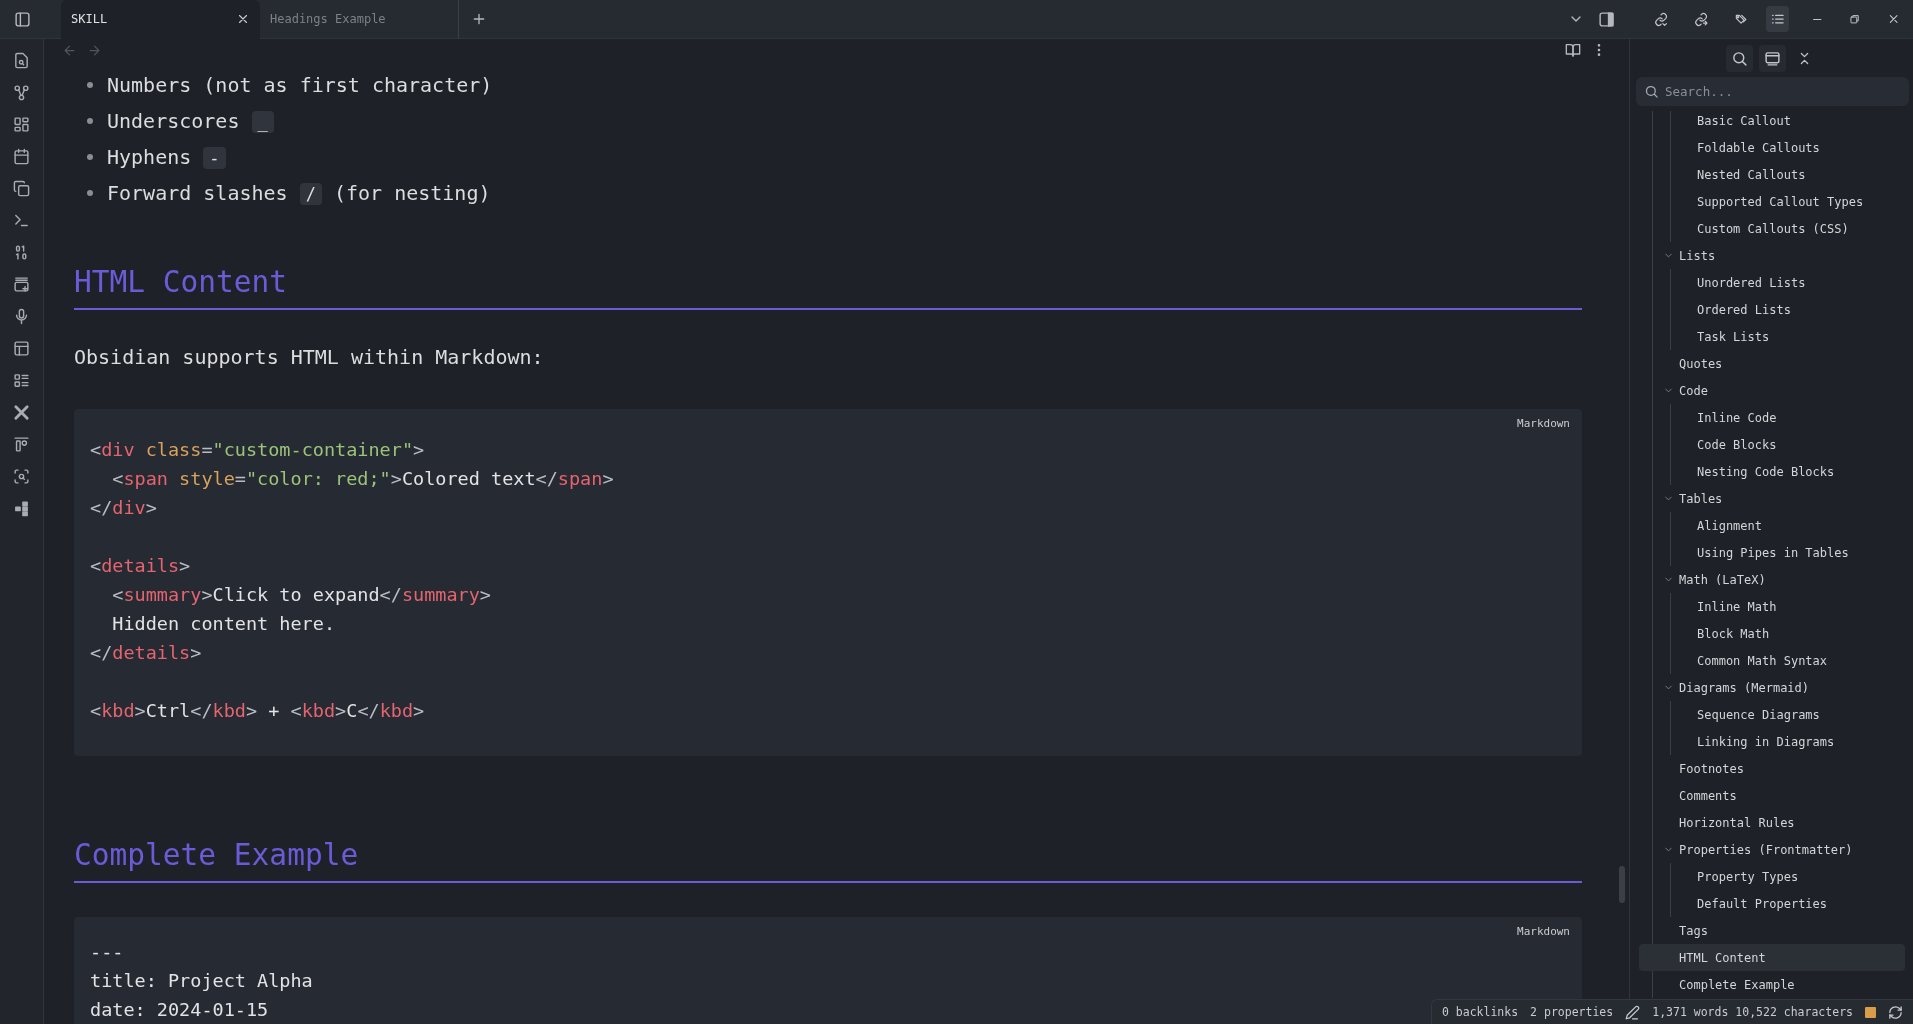 Image resolution: width=1913 pixels, height=1024 pixels. Describe the element at coordinates (1855, 19) in the screenshot. I see `restore-icon` at that location.